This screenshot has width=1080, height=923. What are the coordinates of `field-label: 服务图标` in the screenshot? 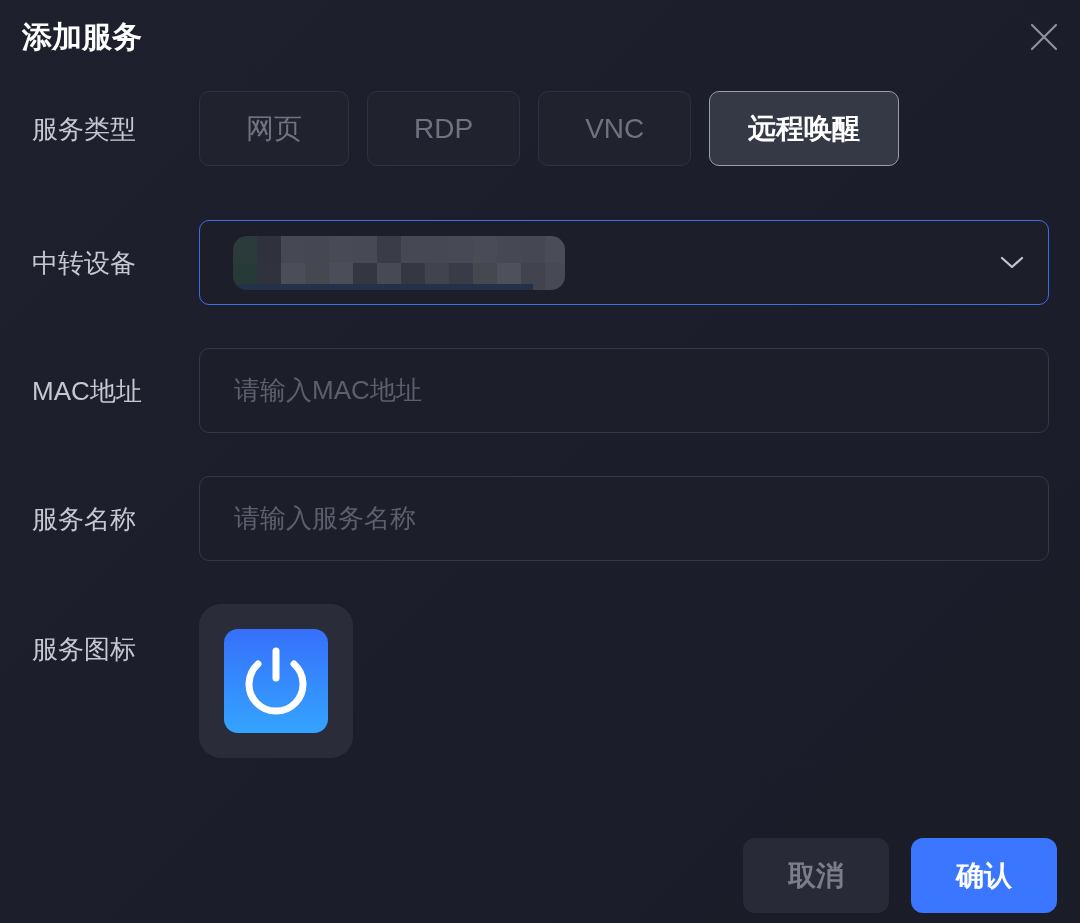 It's located at (84, 648).